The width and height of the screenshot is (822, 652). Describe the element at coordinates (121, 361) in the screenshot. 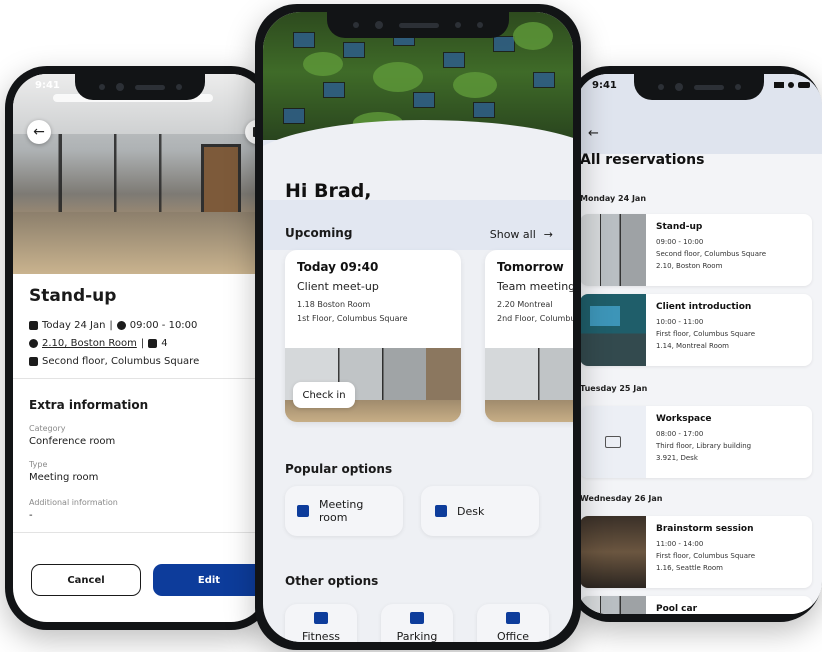

I see `location-text: Second floor, Columbus Square` at that location.